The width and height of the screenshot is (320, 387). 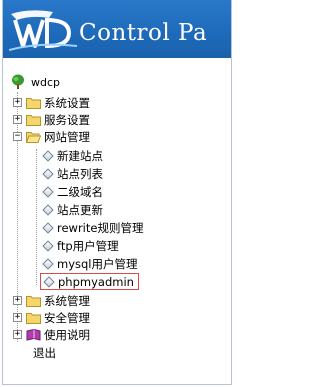 What do you see at coordinates (33, 137) in the screenshot?
I see `open-folder-icon` at bounding box center [33, 137].